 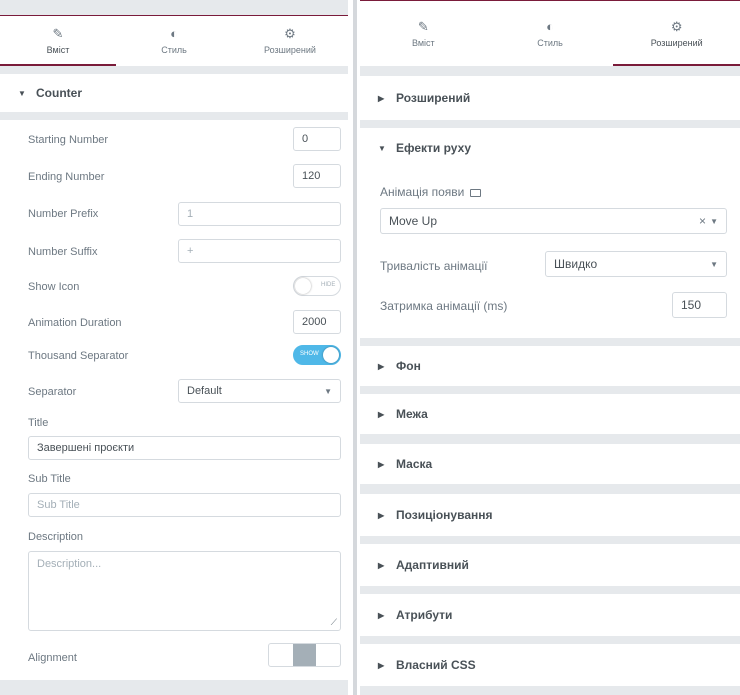 What do you see at coordinates (550, 665) in the screenshot?
I see `section-custom-css: ▶ Власний CSS` at bounding box center [550, 665].